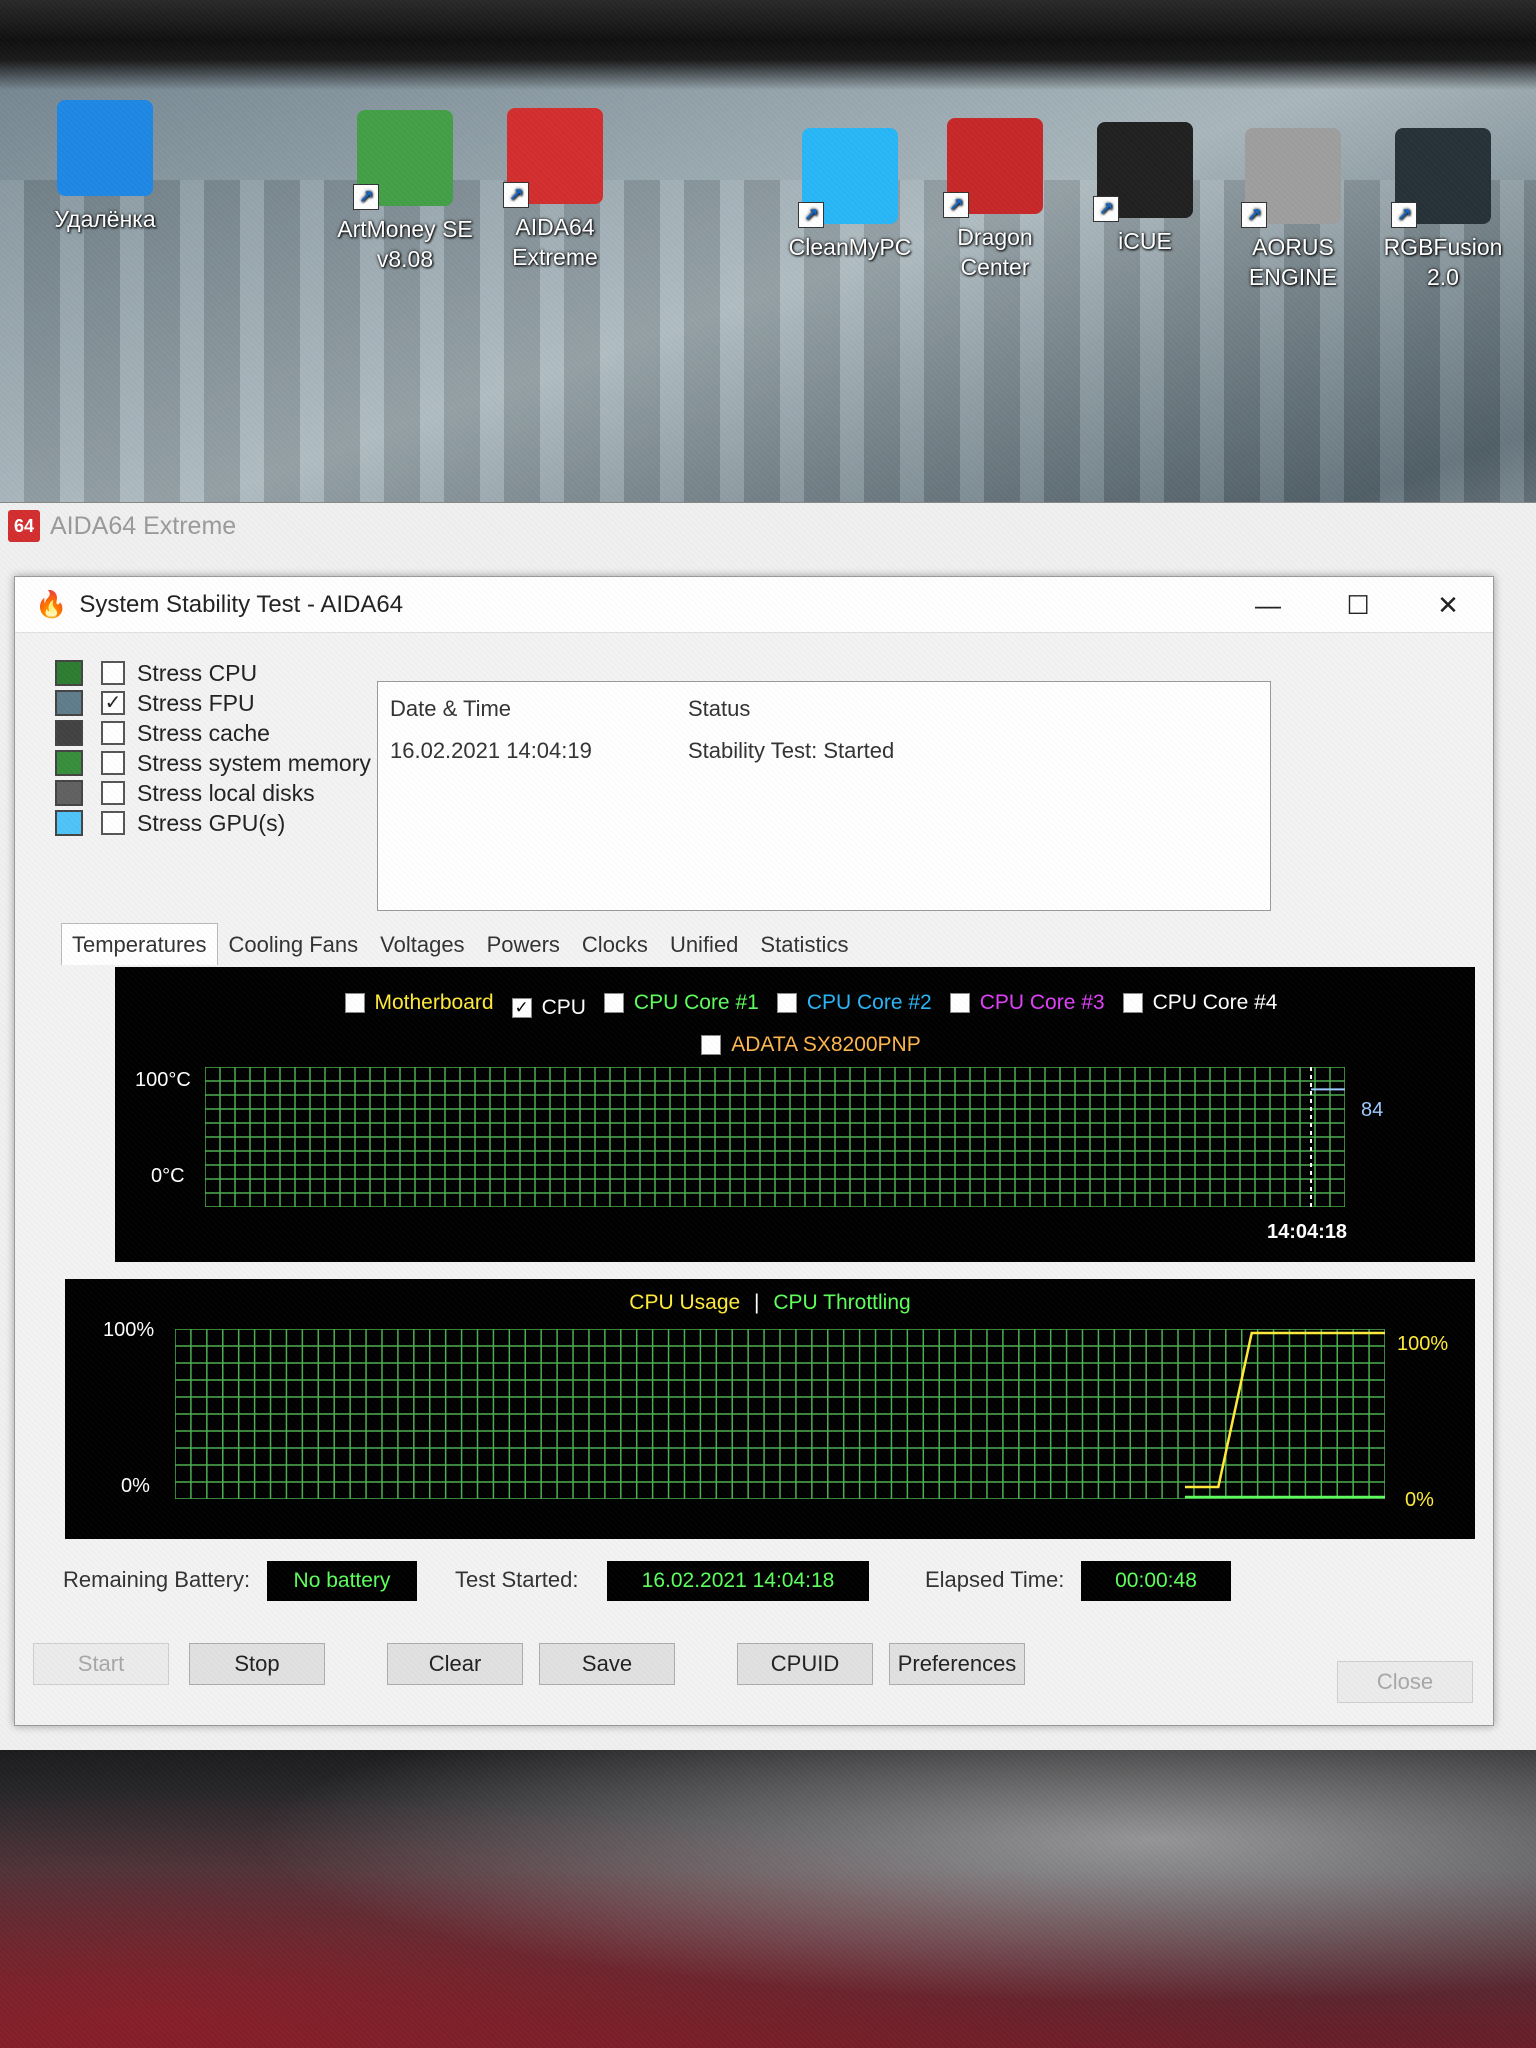  Describe the element at coordinates (491, 750) in the screenshot. I see `log-cell-datetime: 16.02.2021 14:04:19` at that location.